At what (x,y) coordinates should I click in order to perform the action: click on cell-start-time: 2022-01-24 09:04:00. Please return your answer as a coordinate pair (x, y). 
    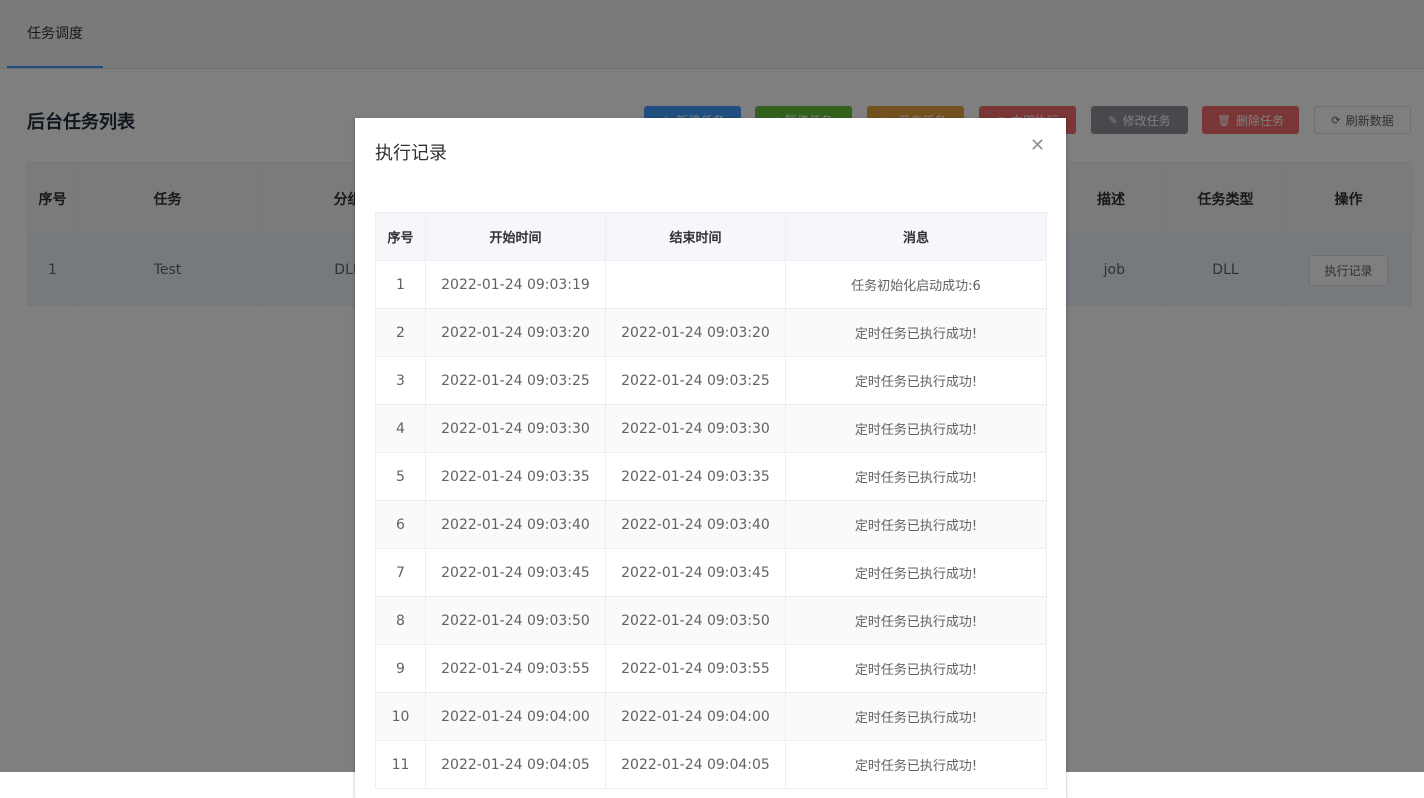
    Looking at the image, I should click on (515, 716).